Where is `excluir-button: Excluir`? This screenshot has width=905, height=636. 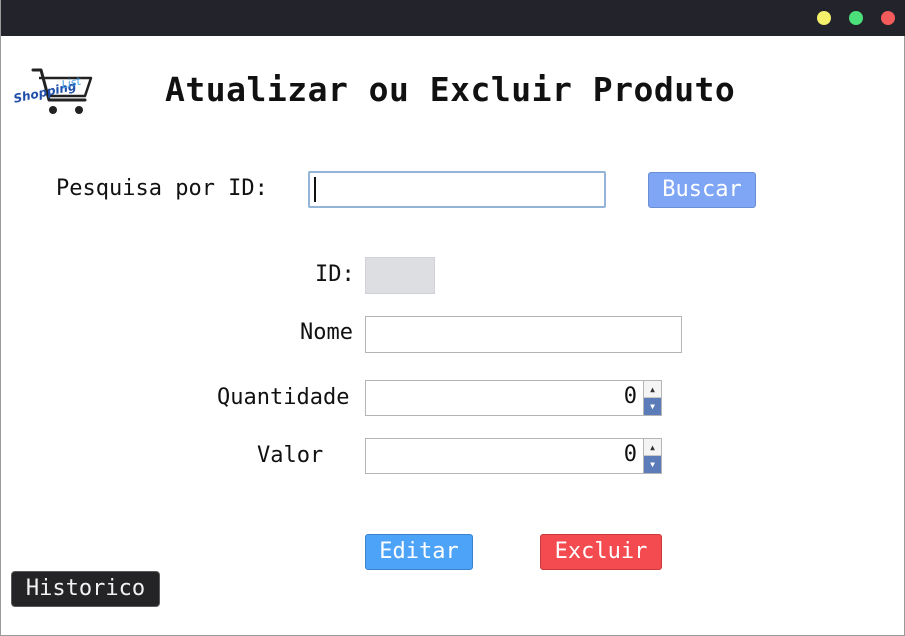 excluir-button: Excluir is located at coordinates (601, 552).